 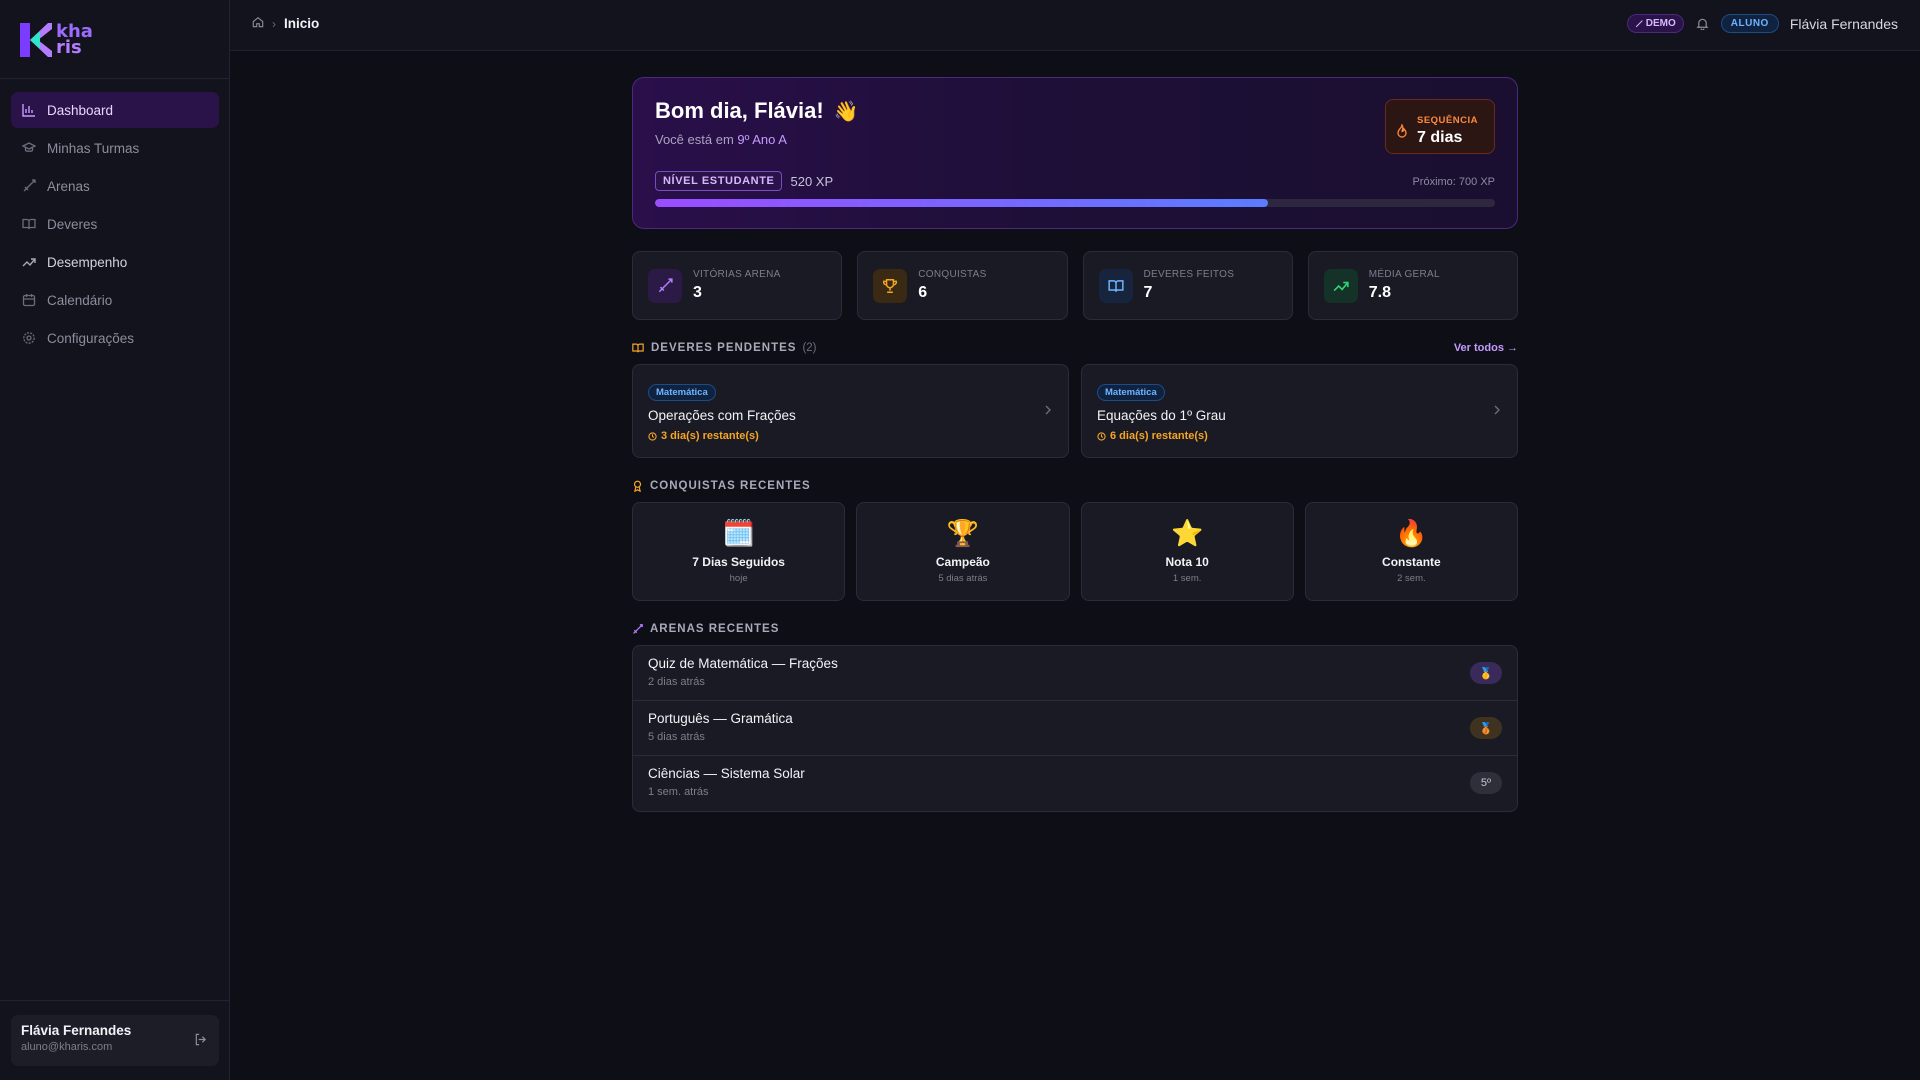 What do you see at coordinates (258, 23) in the screenshot?
I see `home-icon` at bounding box center [258, 23].